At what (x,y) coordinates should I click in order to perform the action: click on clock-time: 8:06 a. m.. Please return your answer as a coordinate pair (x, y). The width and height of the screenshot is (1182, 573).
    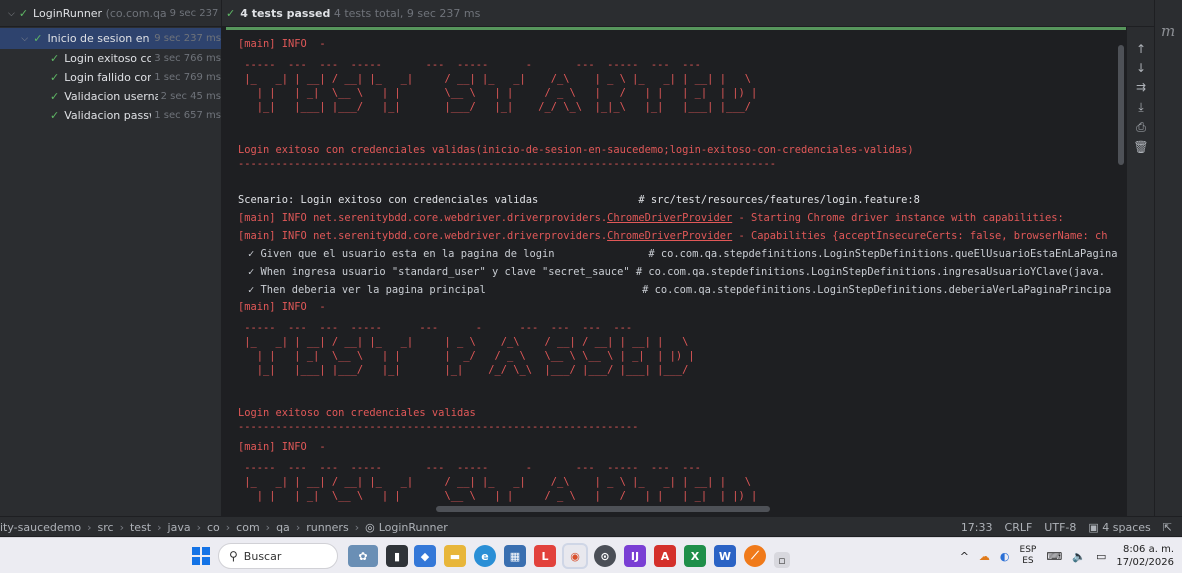
    Looking at the image, I should click on (1148, 549).